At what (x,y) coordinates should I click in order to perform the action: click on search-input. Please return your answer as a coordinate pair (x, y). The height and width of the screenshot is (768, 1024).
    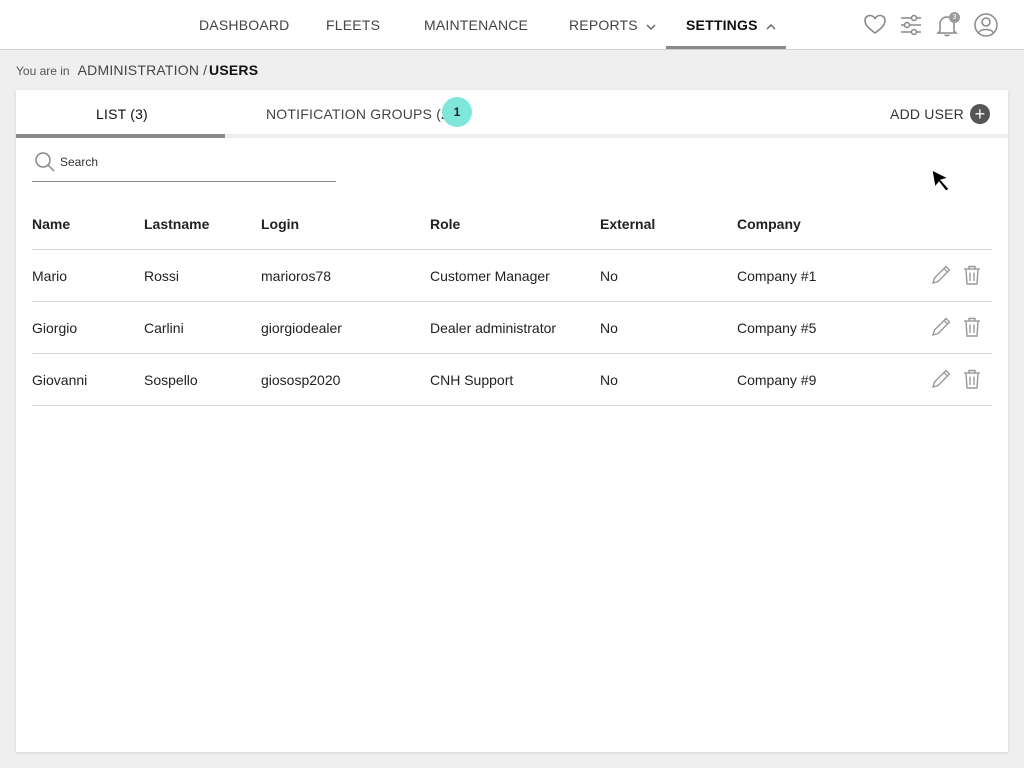
    Looking at the image, I should click on (195, 162).